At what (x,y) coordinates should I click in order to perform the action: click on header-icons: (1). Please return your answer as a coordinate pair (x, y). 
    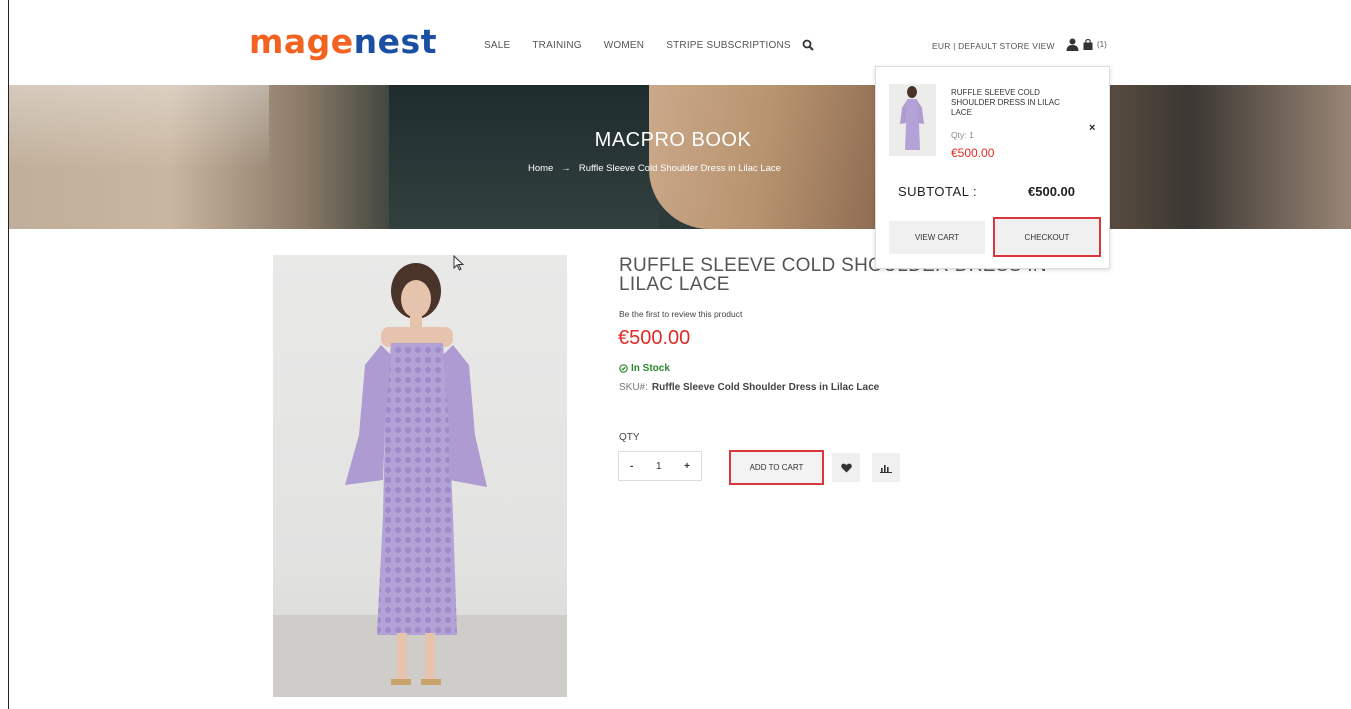
    Looking at the image, I should click on (1086, 44).